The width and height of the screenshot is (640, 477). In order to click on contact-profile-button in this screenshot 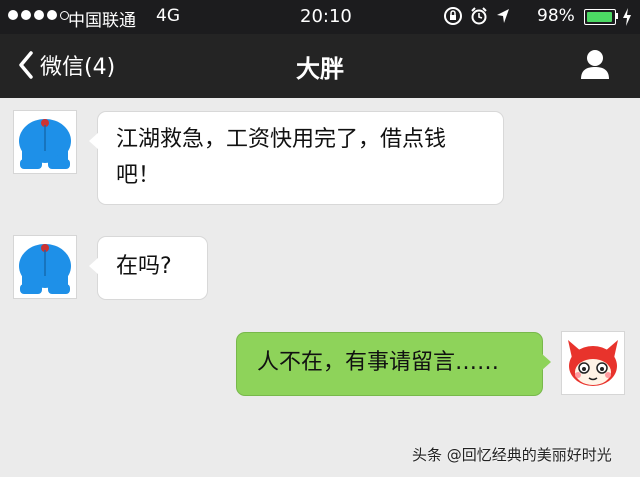, I will do `click(595, 66)`.